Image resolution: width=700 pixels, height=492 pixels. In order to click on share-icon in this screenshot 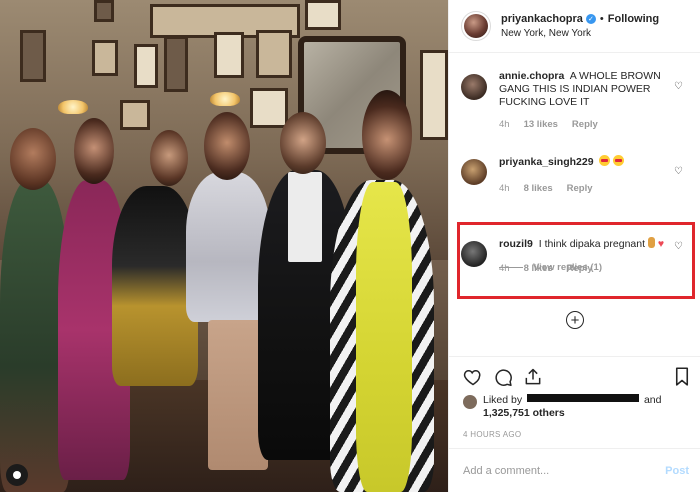, I will do `click(533, 377)`.